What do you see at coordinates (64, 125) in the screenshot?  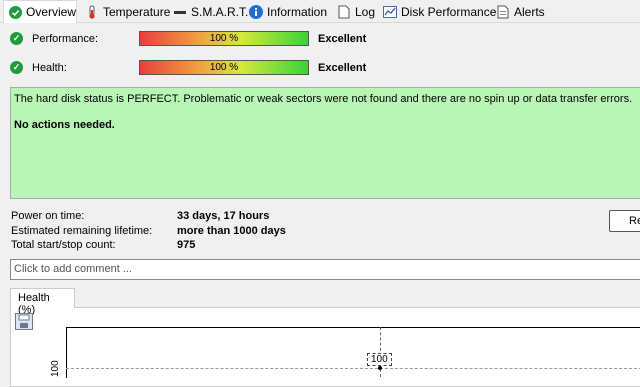 I see `status-action: No actions needed.` at bounding box center [64, 125].